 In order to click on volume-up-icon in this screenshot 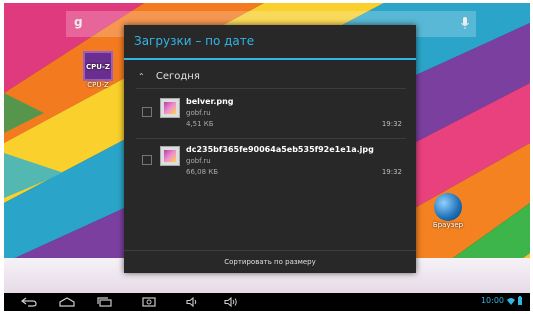, I will do `click(230, 302)`.